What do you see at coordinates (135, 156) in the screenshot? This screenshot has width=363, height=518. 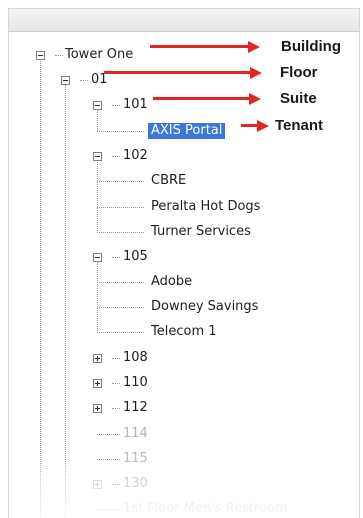 I see `tree-node-suite: 102` at bounding box center [135, 156].